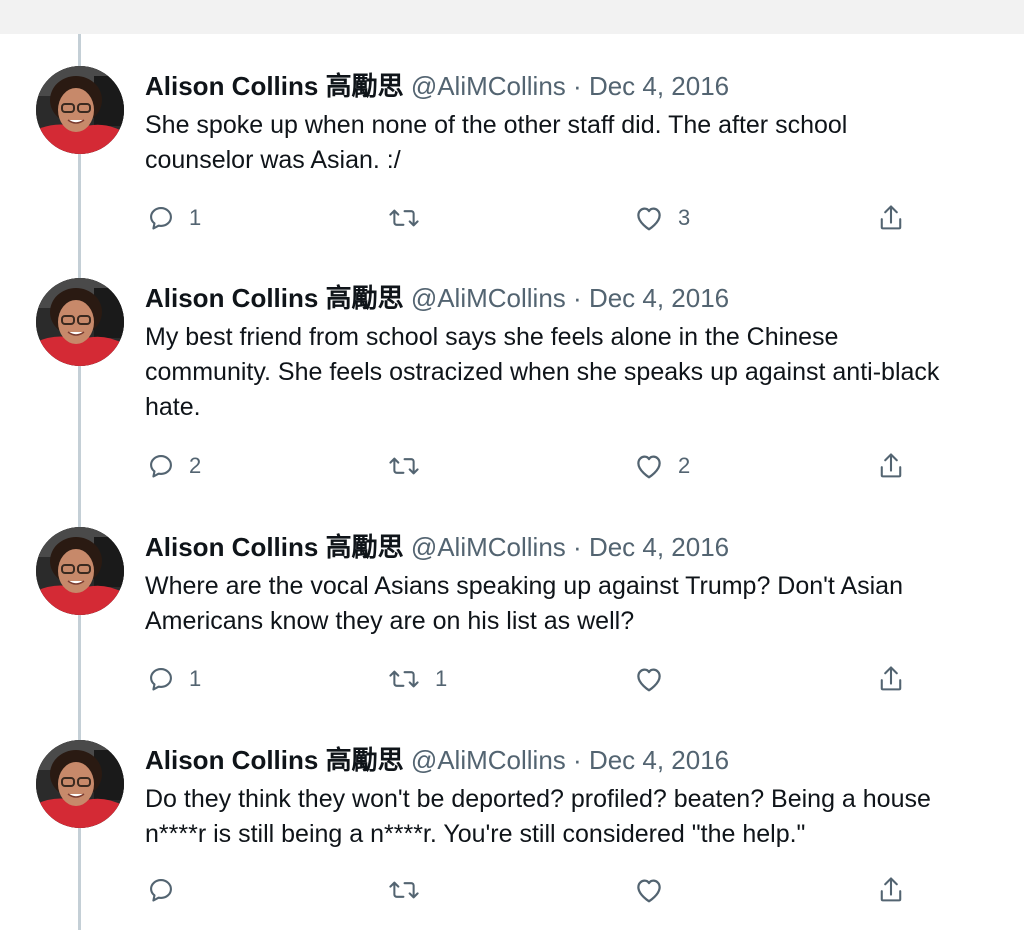 Image resolution: width=1024 pixels, height=930 pixels. Describe the element at coordinates (512, 17) in the screenshot. I see `top-bar` at that location.